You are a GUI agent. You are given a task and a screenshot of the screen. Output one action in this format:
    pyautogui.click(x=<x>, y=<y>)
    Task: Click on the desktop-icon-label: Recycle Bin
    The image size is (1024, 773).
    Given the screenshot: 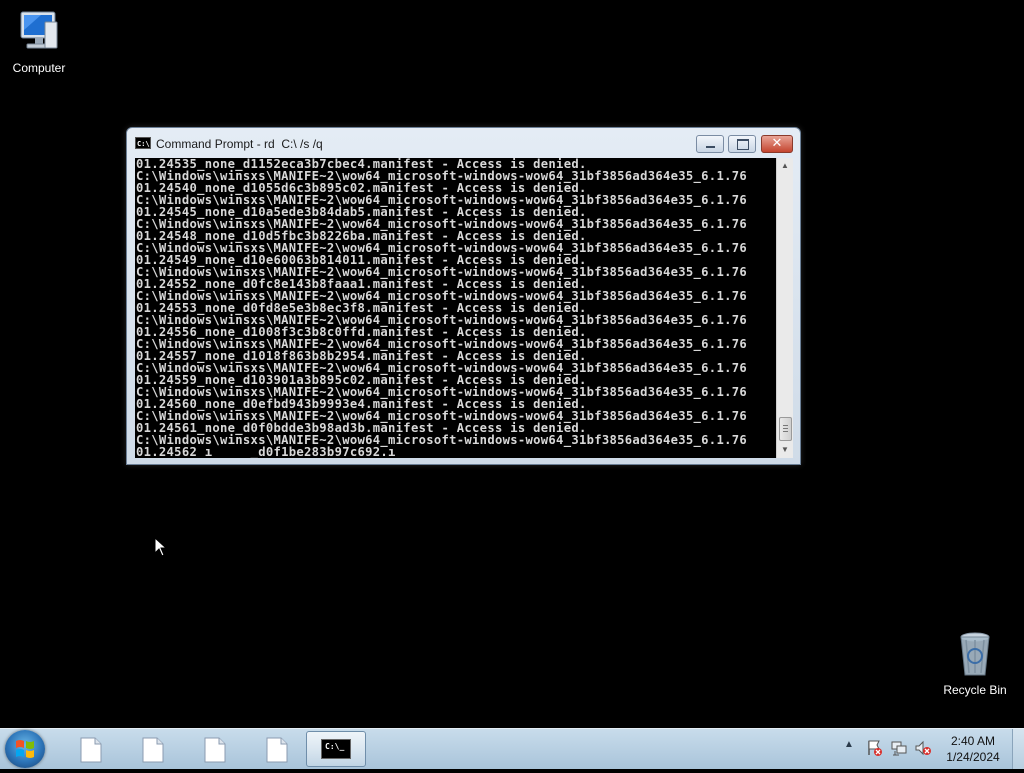 What is the action you would take?
    pyautogui.click(x=975, y=690)
    